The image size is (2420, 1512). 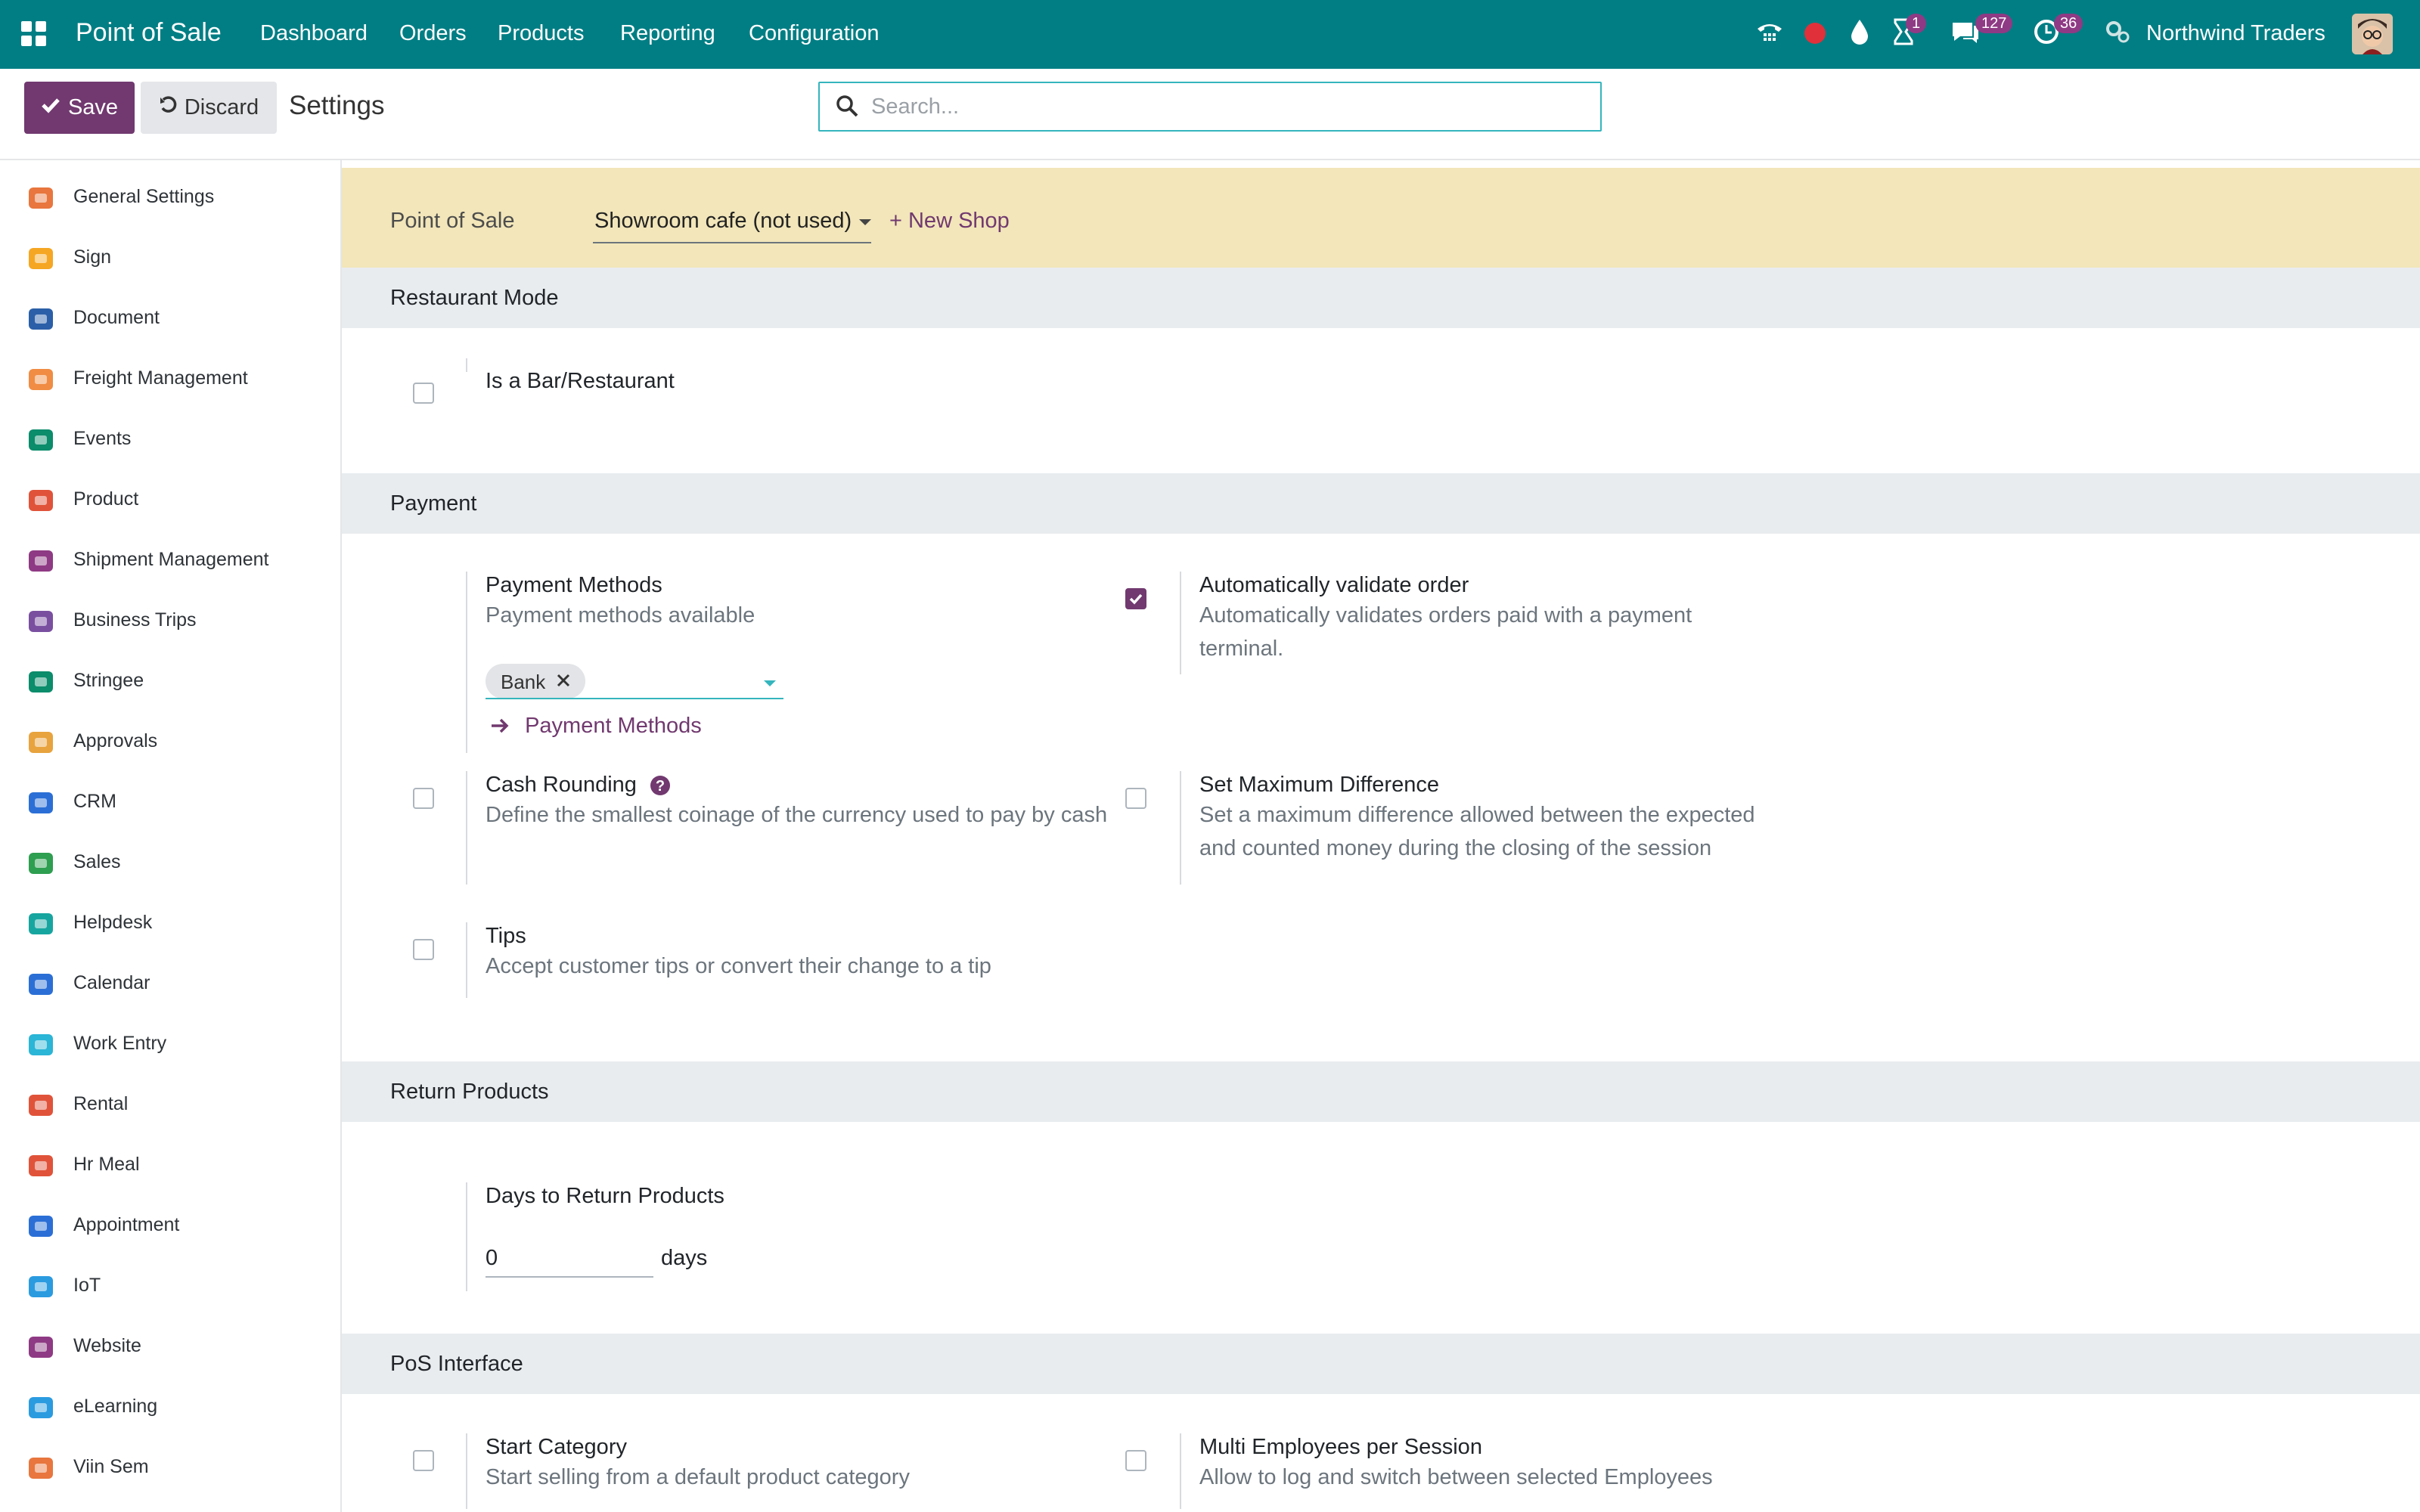 What do you see at coordinates (169, 1285) in the screenshot?
I see `sidebar-item-iot: IoT` at bounding box center [169, 1285].